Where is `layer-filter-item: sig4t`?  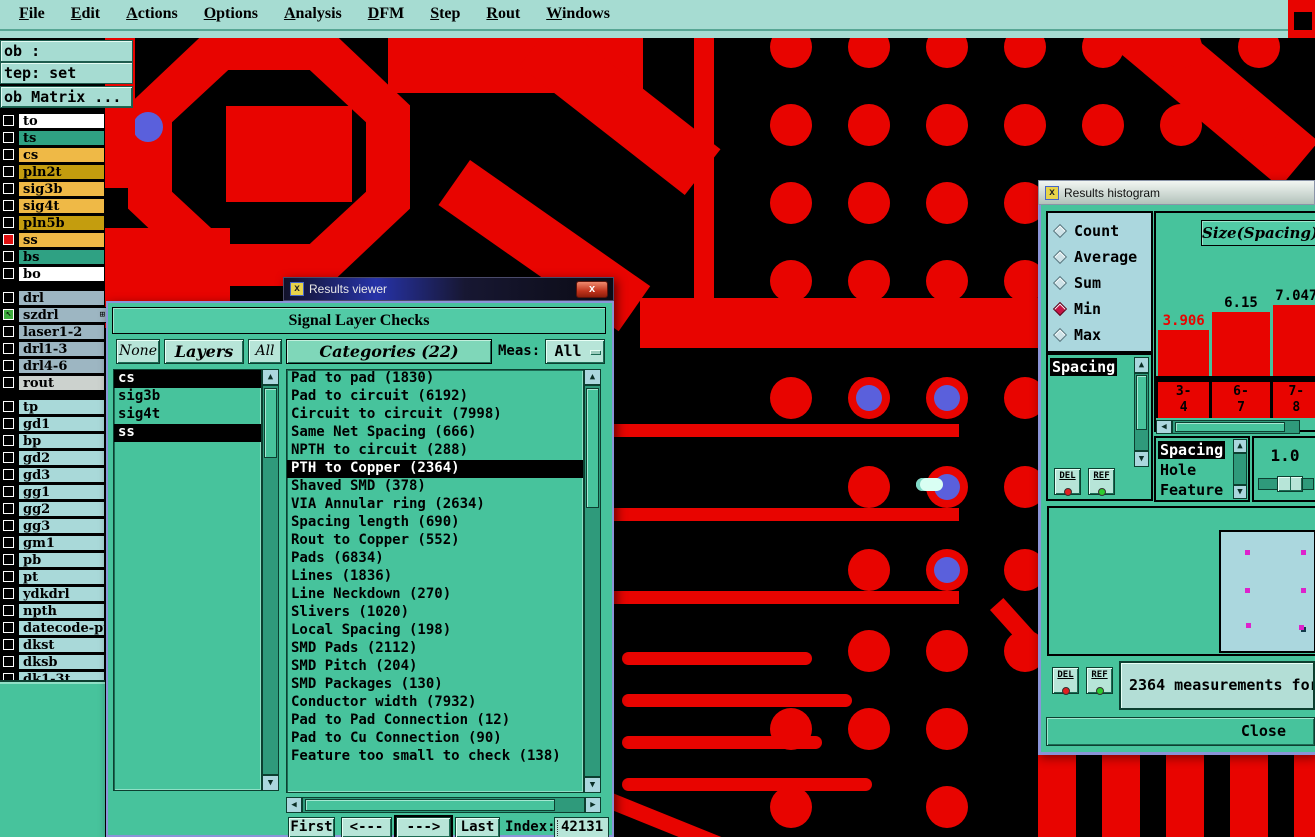 layer-filter-item: sig4t is located at coordinates (187, 415).